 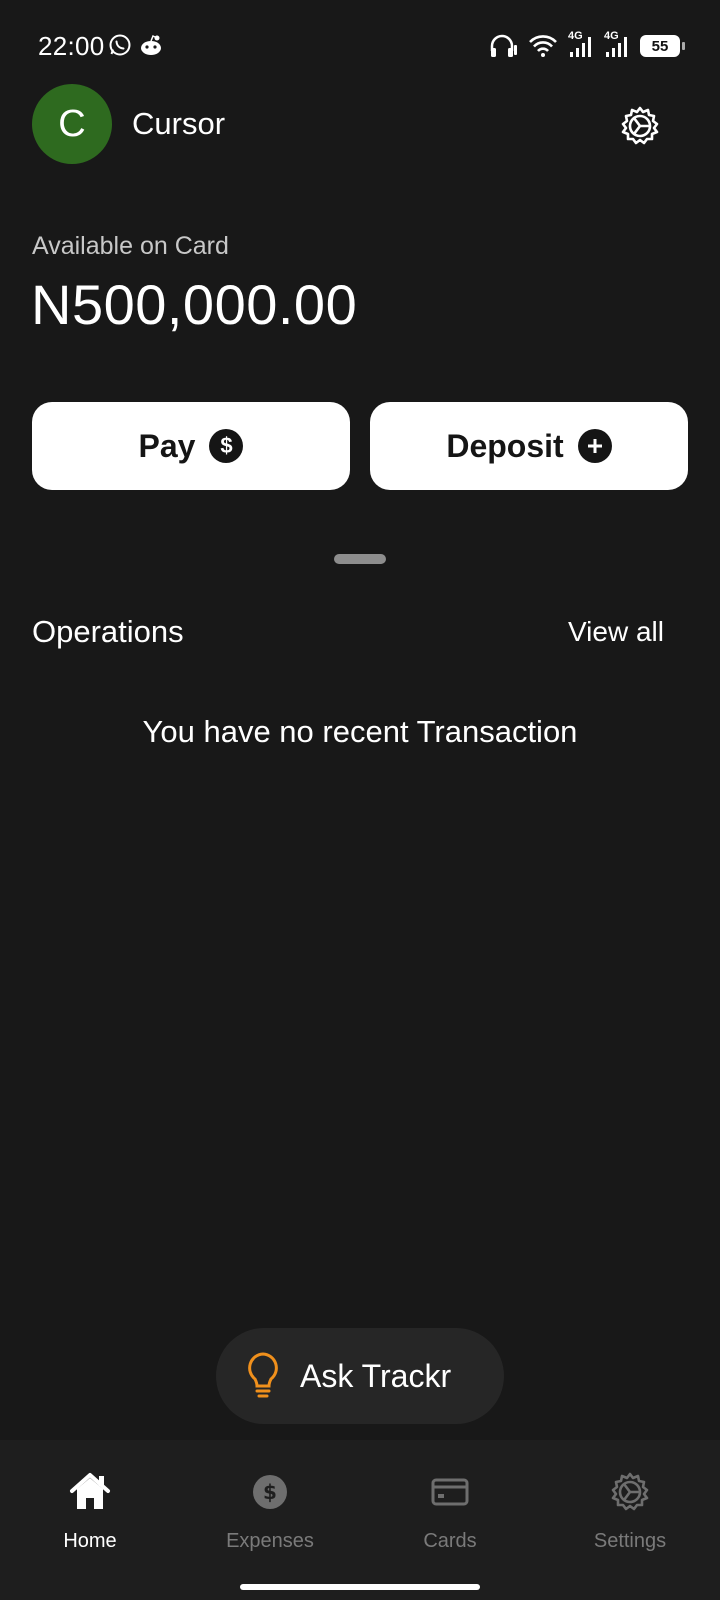 What do you see at coordinates (503, 45) in the screenshot?
I see `headphones-icon` at bounding box center [503, 45].